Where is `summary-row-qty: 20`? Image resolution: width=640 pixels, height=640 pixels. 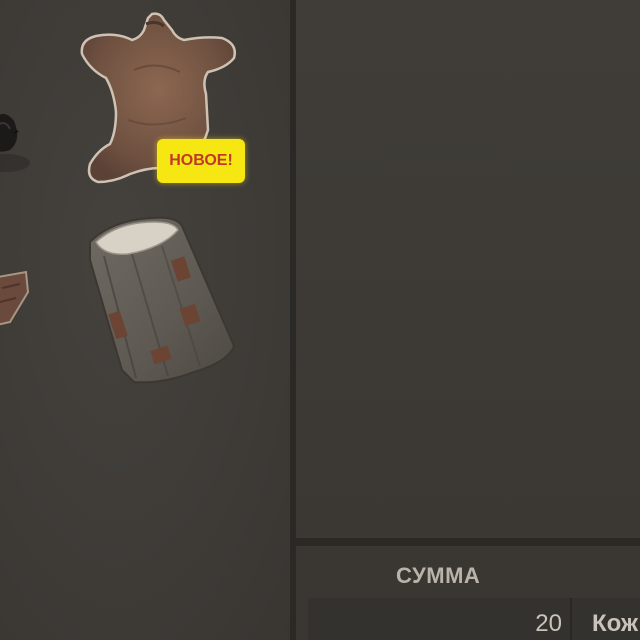 summary-row-qty: 20 is located at coordinates (548, 623).